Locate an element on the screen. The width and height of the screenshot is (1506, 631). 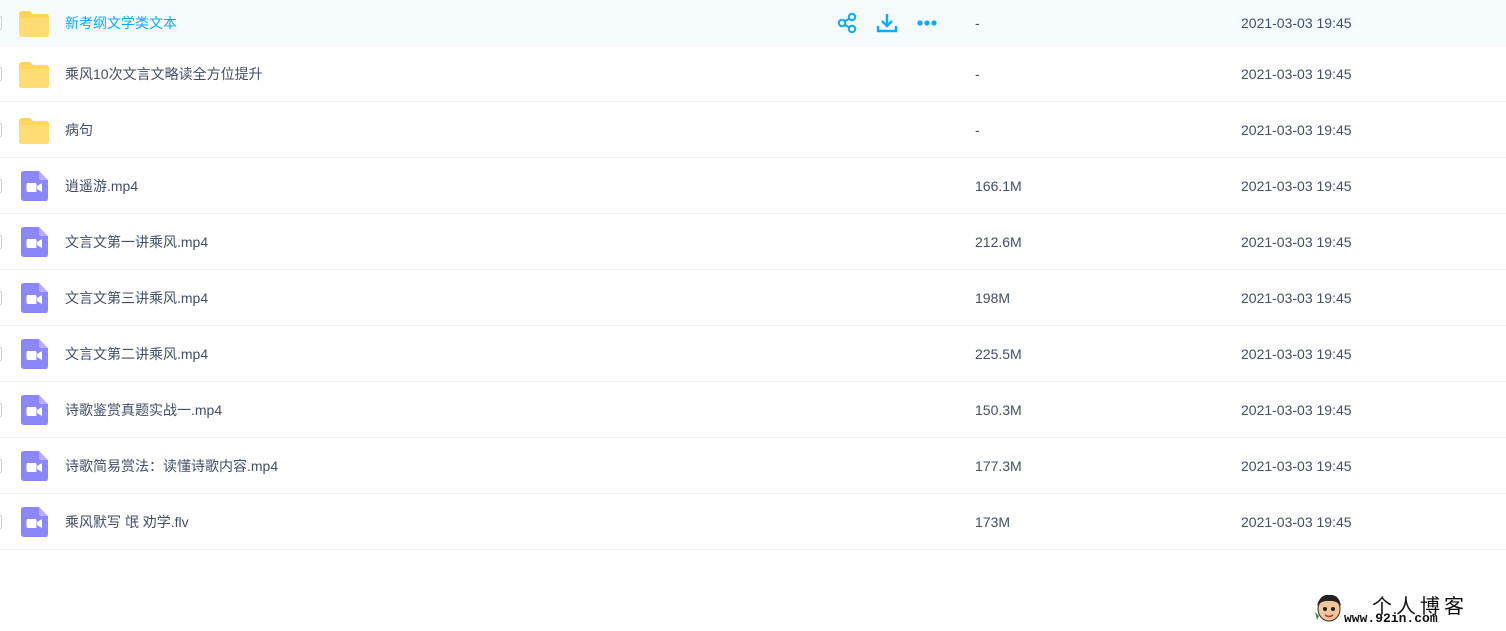
file-name-link: 乘风10次文言文略读全方位提升 is located at coordinates (164, 74).